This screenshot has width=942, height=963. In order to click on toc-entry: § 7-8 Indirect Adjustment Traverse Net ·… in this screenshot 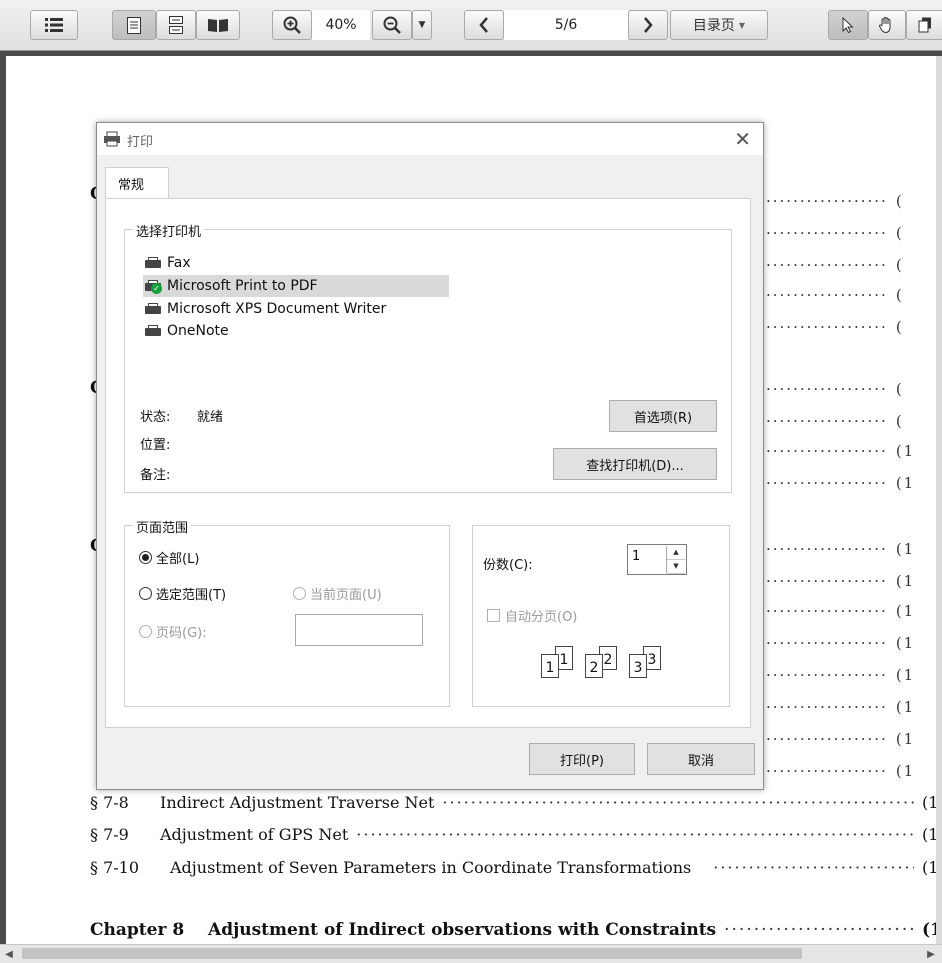, I will do `click(513, 802)`.